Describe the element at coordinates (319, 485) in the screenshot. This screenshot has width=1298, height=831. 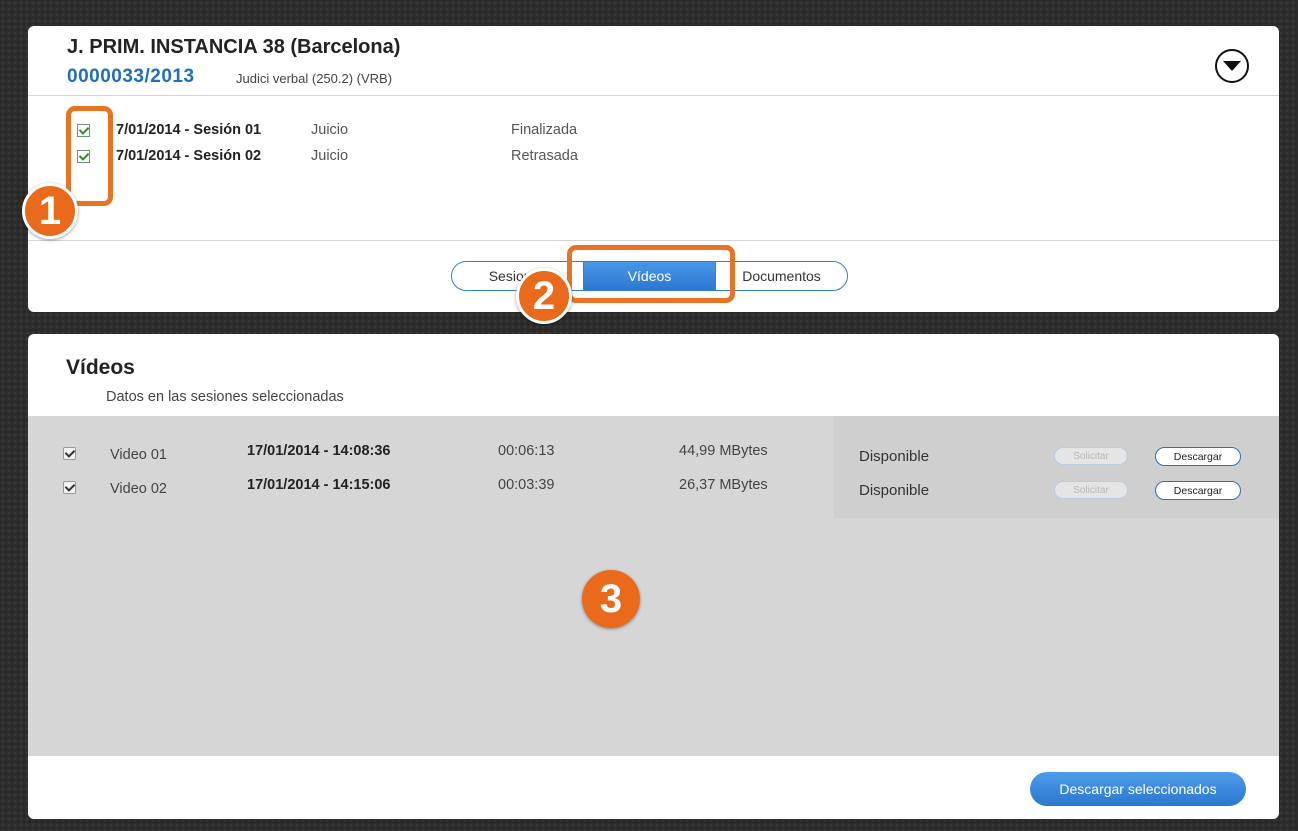
I see `video-datetime: 17/01/2014 - 14:15:06` at that location.